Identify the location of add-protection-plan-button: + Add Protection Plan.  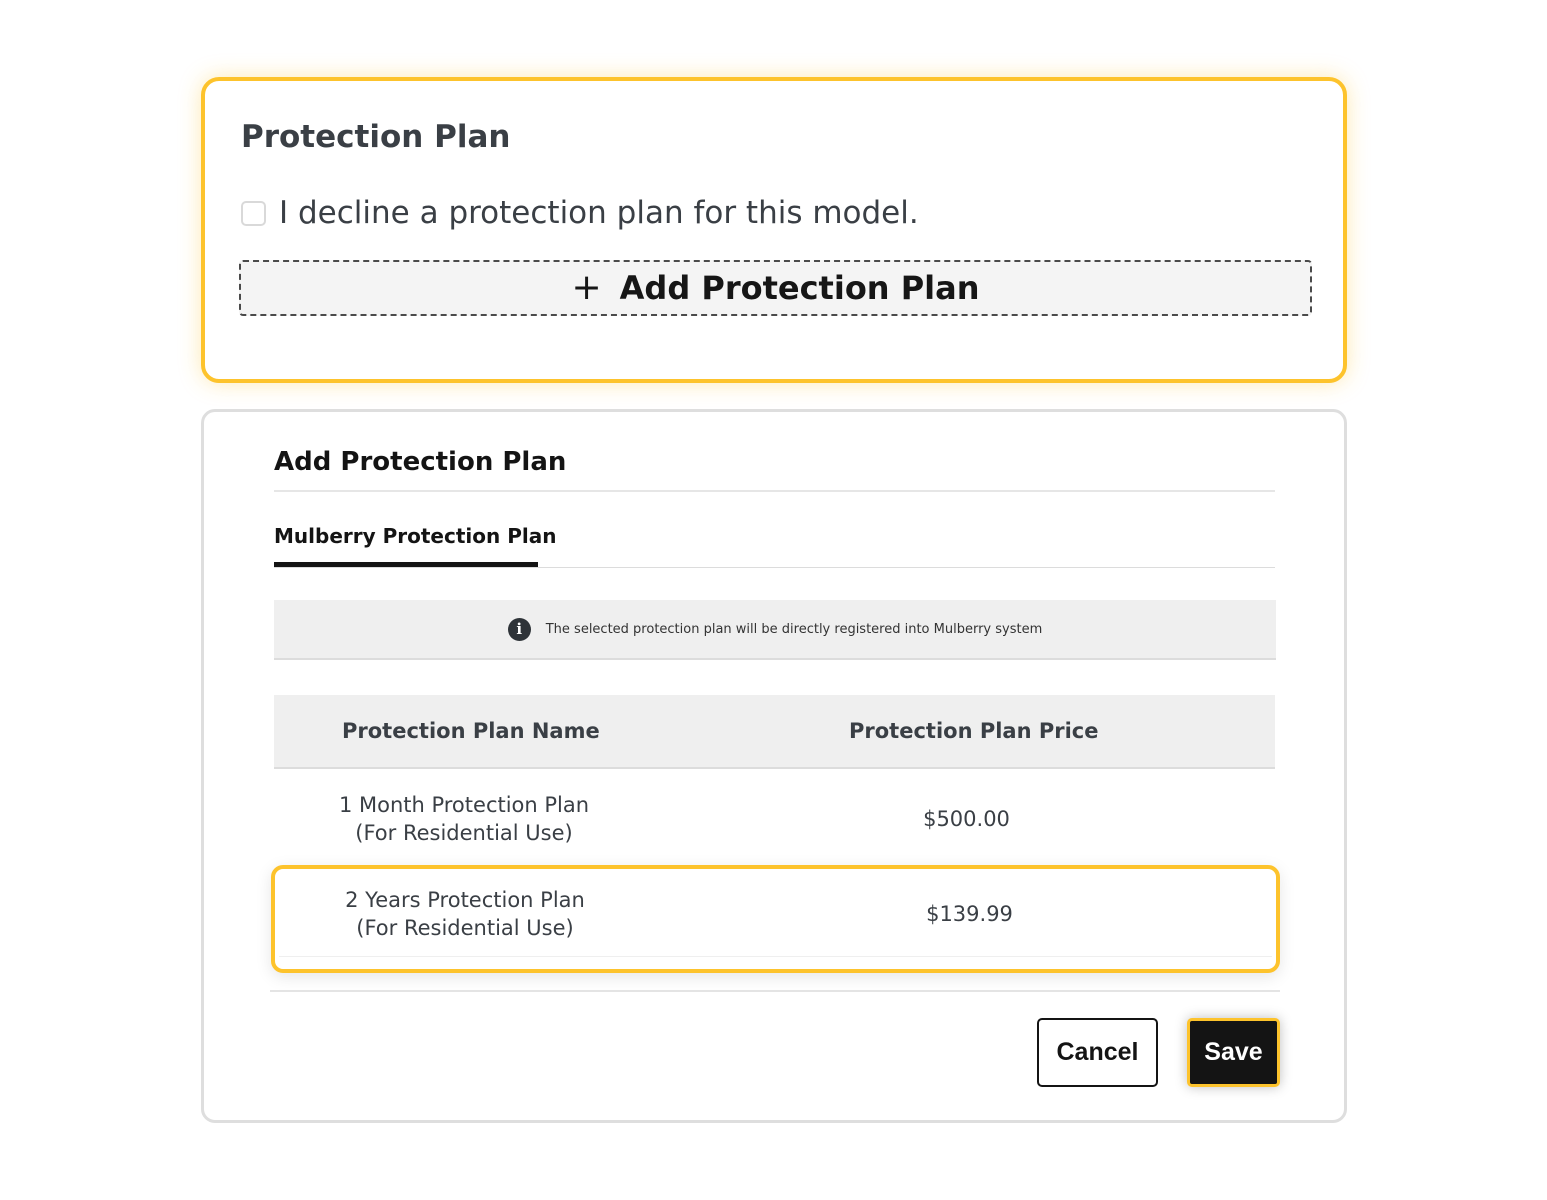
(775, 288).